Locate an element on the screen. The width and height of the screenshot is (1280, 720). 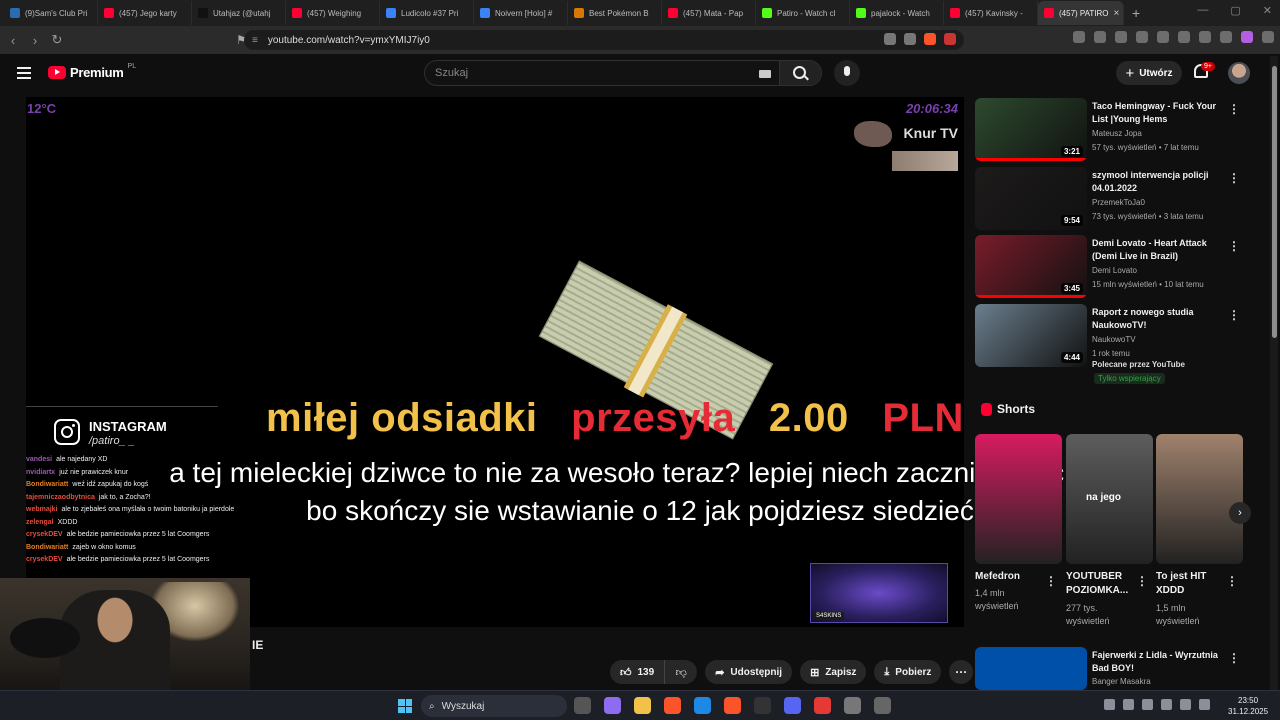
video-title: szymool interwencja policji 04.01.2022 is located at coordinates (1158, 182).